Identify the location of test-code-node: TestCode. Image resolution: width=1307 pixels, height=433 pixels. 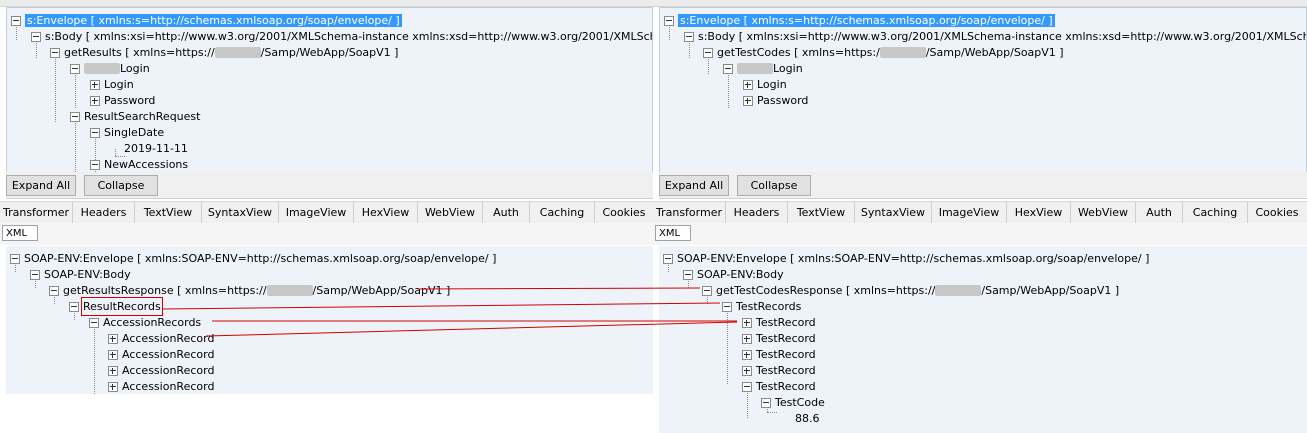
(800, 402).